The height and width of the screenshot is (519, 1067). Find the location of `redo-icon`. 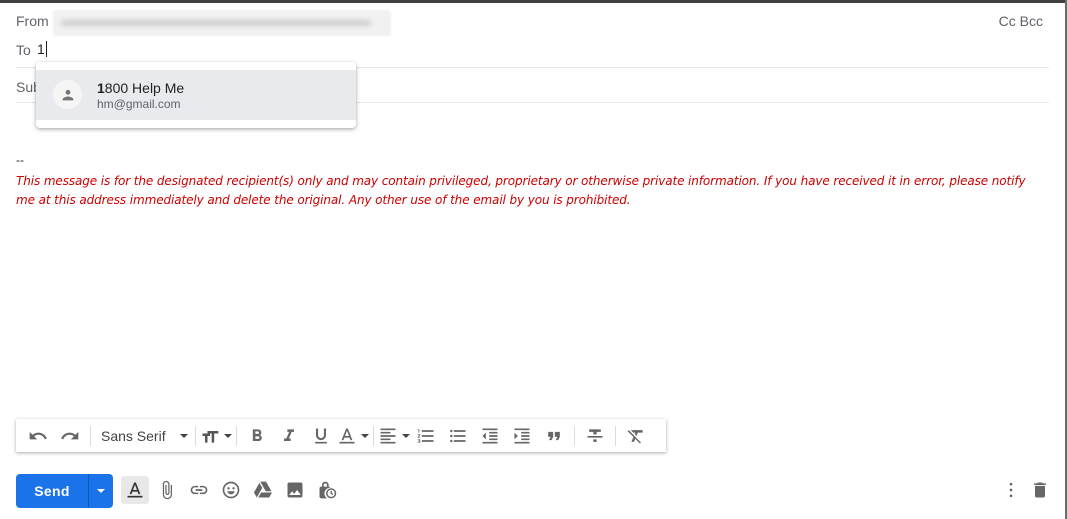

redo-icon is located at coordinates (70, 435).